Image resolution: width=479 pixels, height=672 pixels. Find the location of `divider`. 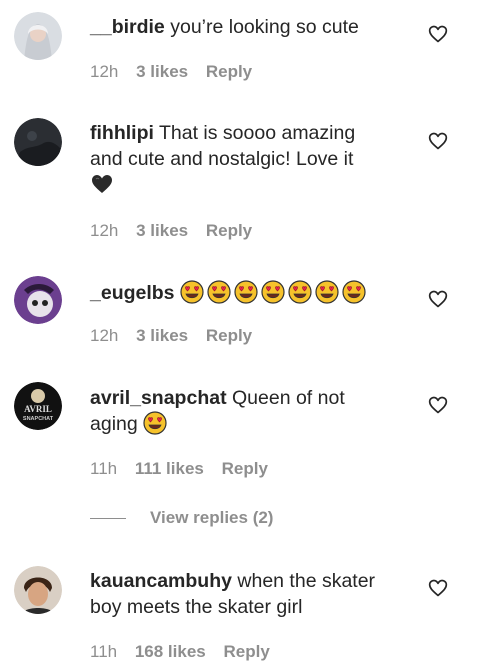

divider is located at coordinates (108, 519).